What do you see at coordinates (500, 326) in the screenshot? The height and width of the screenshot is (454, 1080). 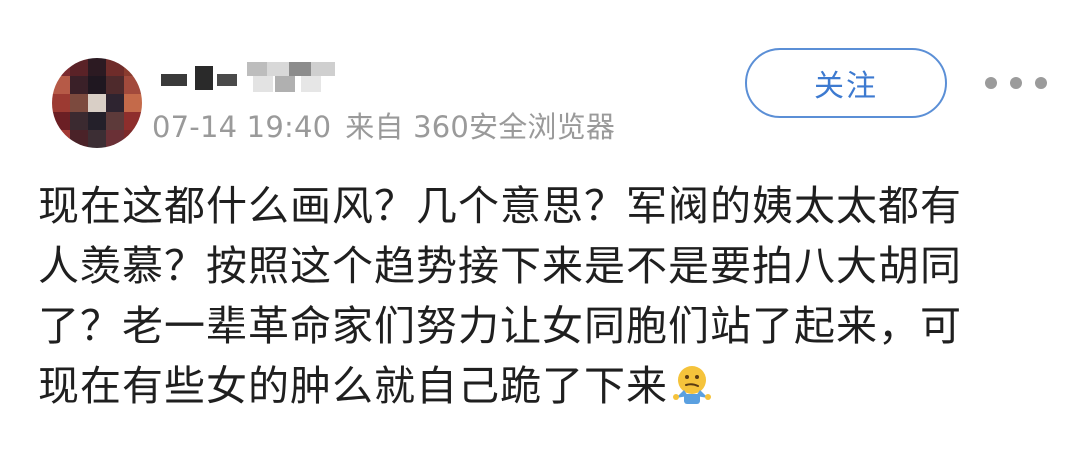 I see `post-content-line: 了？老一辈革命家们努力让女同胞们站了起来，可` at bounding box center [500, 326].